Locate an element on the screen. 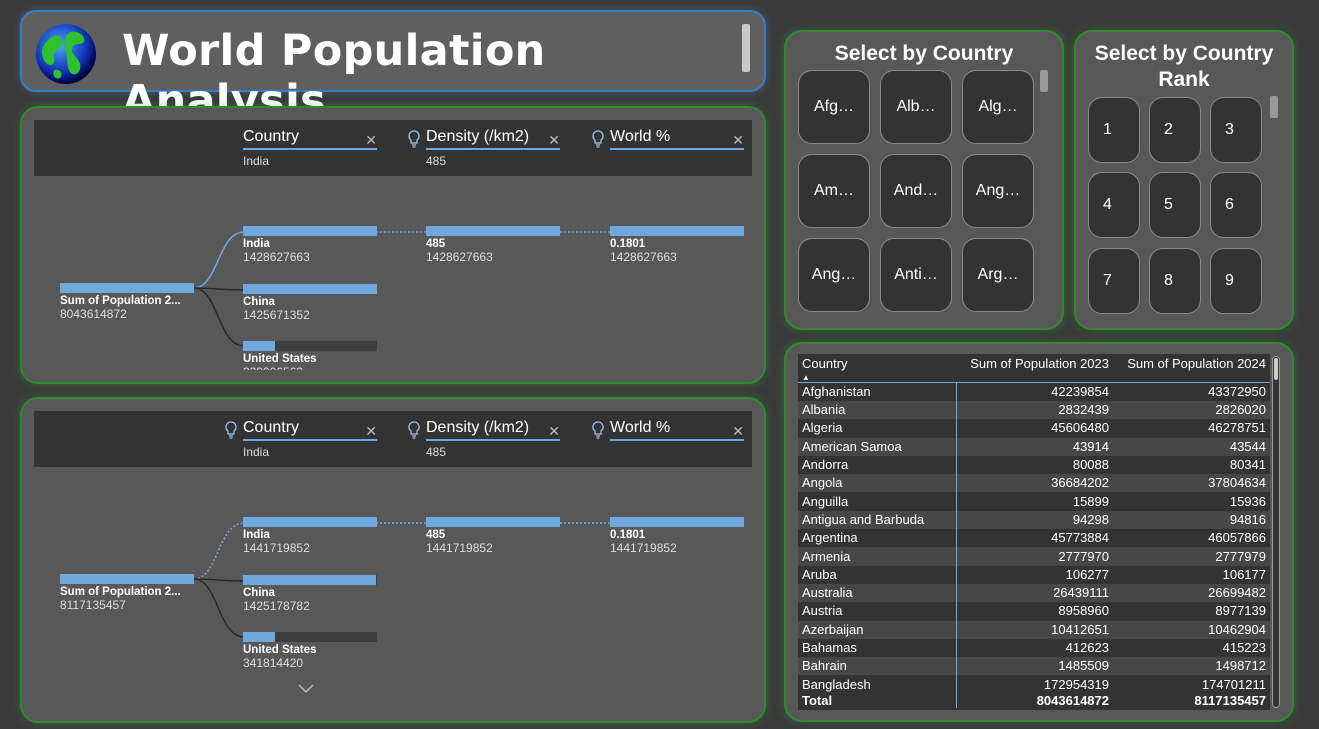 Image resolution: width=1319 pixels, height=729 pixels. cell-pop-2023: 45773884 is located at coordinates (1034, 538).